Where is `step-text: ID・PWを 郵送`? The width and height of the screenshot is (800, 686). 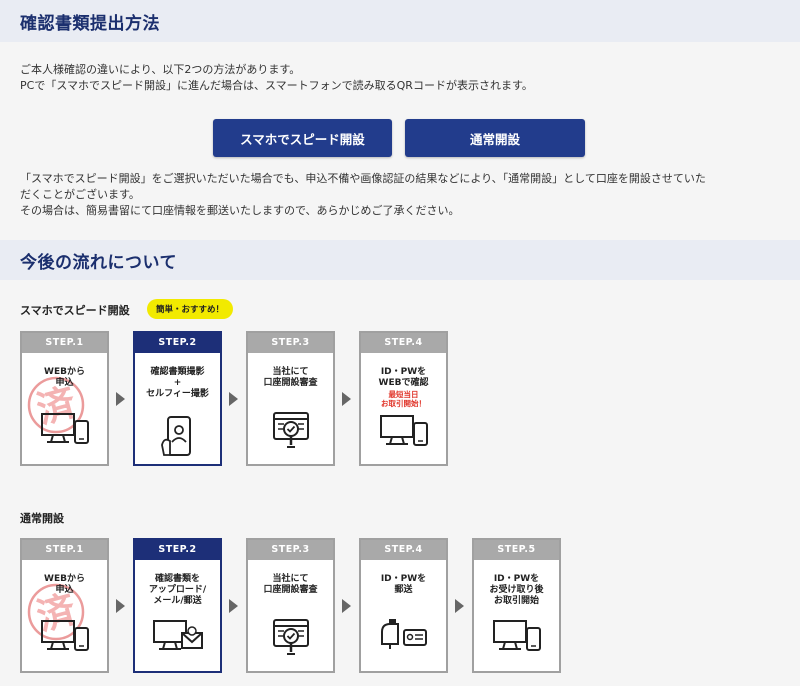
step-text: ID・PWを 郵送 is located at coordinates (403, 584).